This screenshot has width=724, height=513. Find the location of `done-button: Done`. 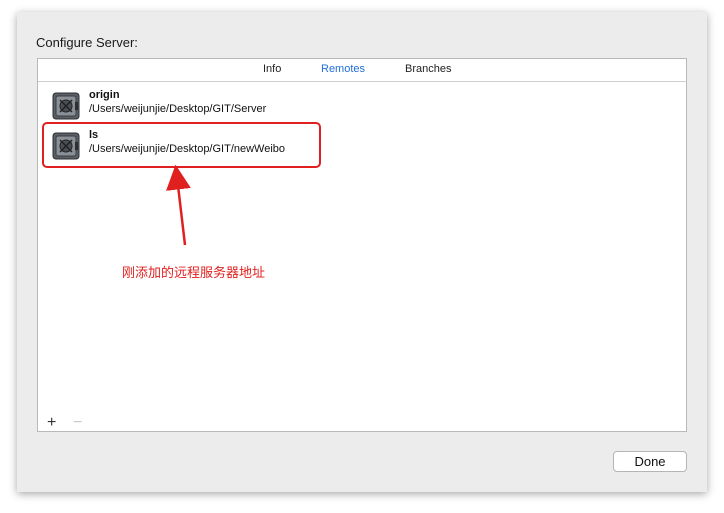

done-button: Done is located at coordinates (650, 461).